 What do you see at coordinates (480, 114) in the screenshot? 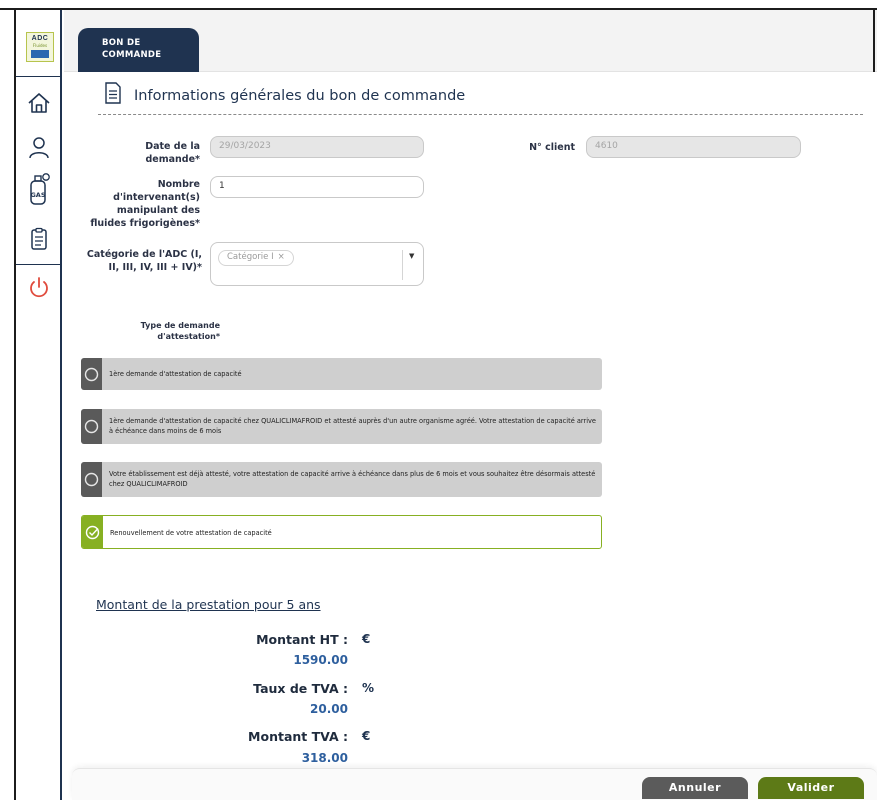
I see `section-divider` at bounding box center [480, 114].